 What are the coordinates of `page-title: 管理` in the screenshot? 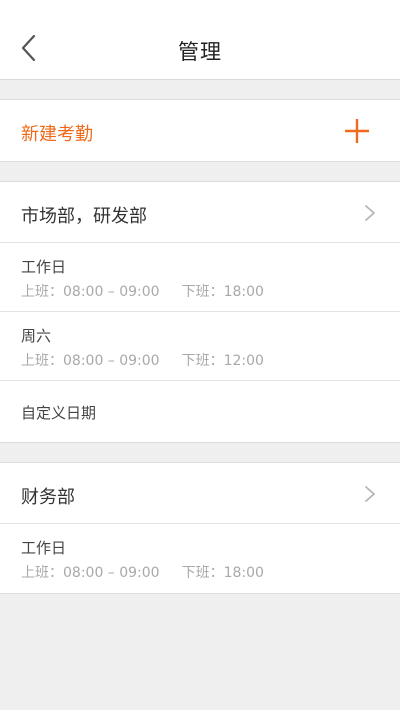 It's located at (200, 52).